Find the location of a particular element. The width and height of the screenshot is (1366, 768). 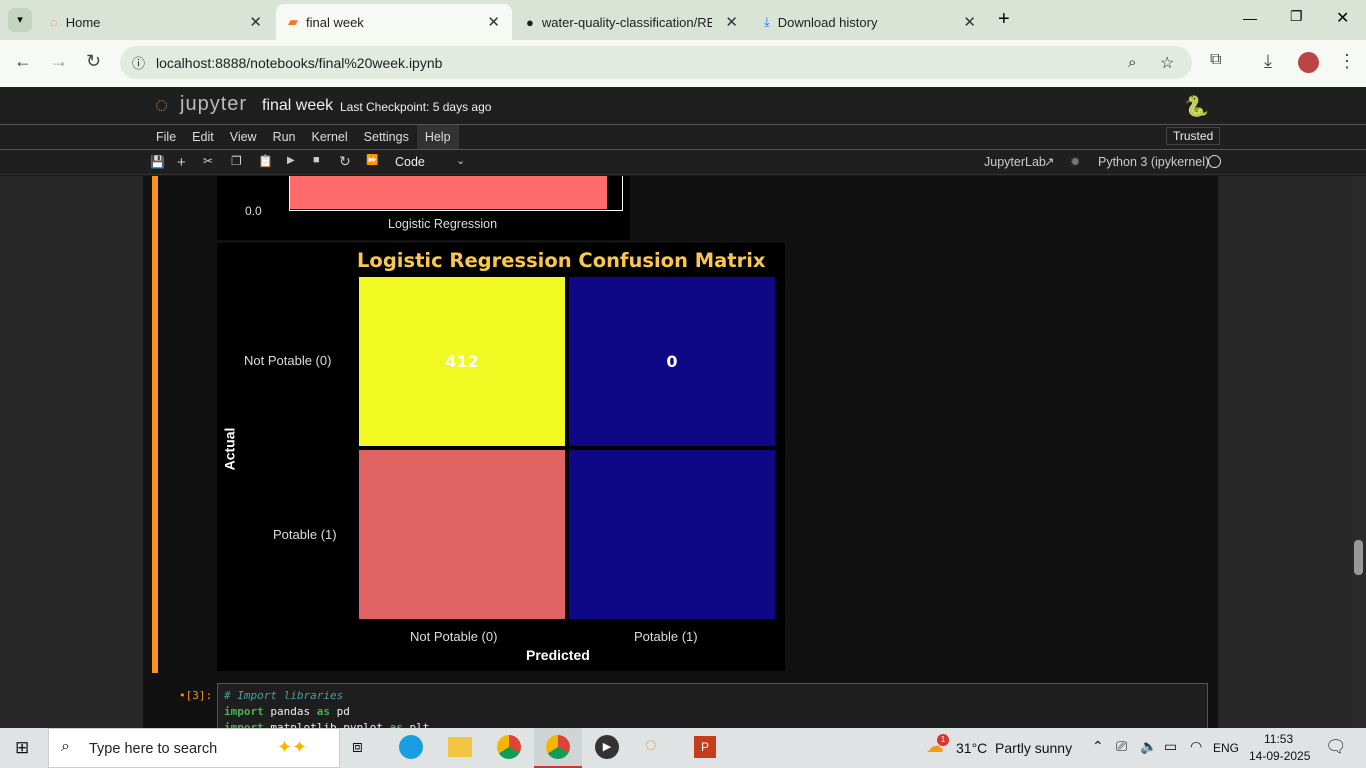

kernel-status-icon is located at coordinates (1214, 161).